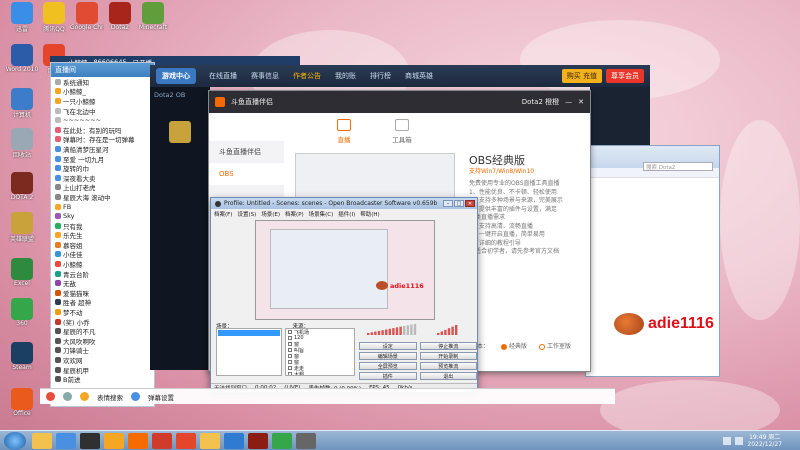 The width and height of the screenshot is (800, 450). What do you see at coordinates (249, 333) in the screenshot?
I see `scene-item-selected` at bounding box center [249, 333].